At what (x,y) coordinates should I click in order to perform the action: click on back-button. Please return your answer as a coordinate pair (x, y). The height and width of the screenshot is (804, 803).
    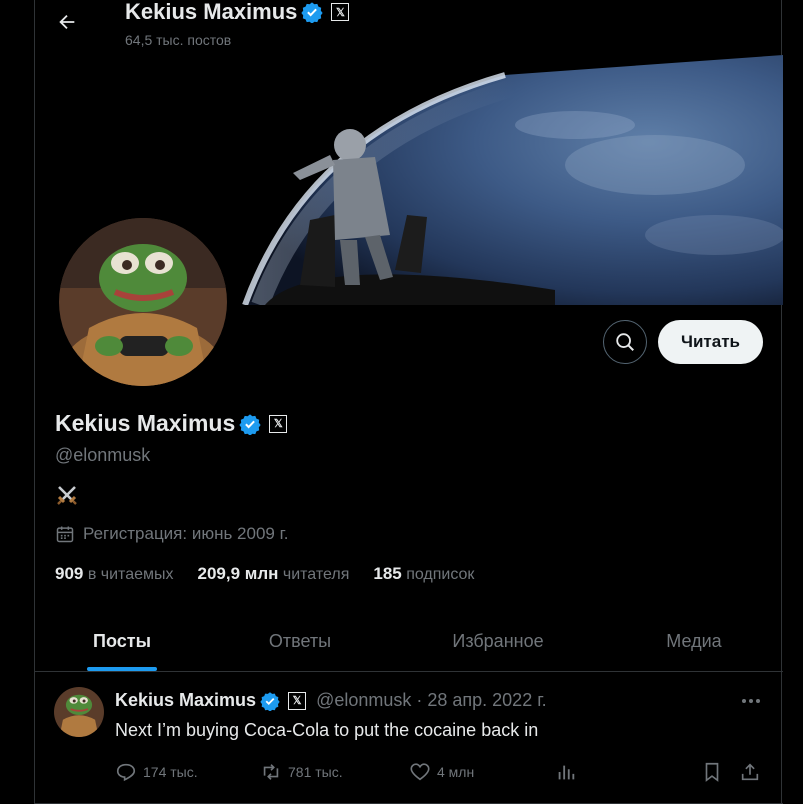
    Looking at the image, I should click on (67, 22).